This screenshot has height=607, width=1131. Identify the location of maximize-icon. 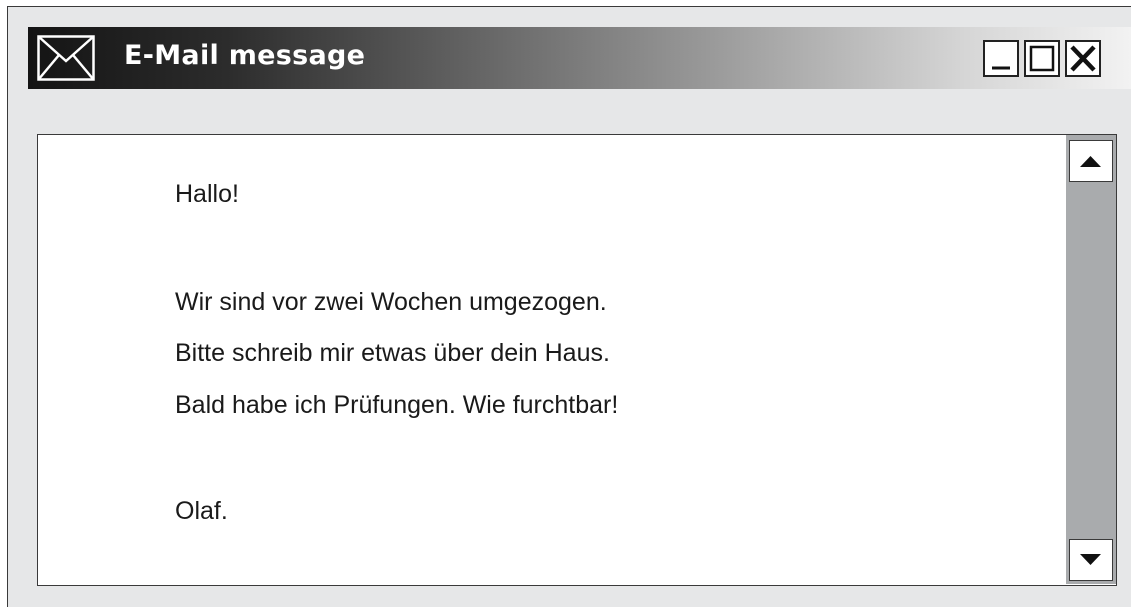
(1042, 58).